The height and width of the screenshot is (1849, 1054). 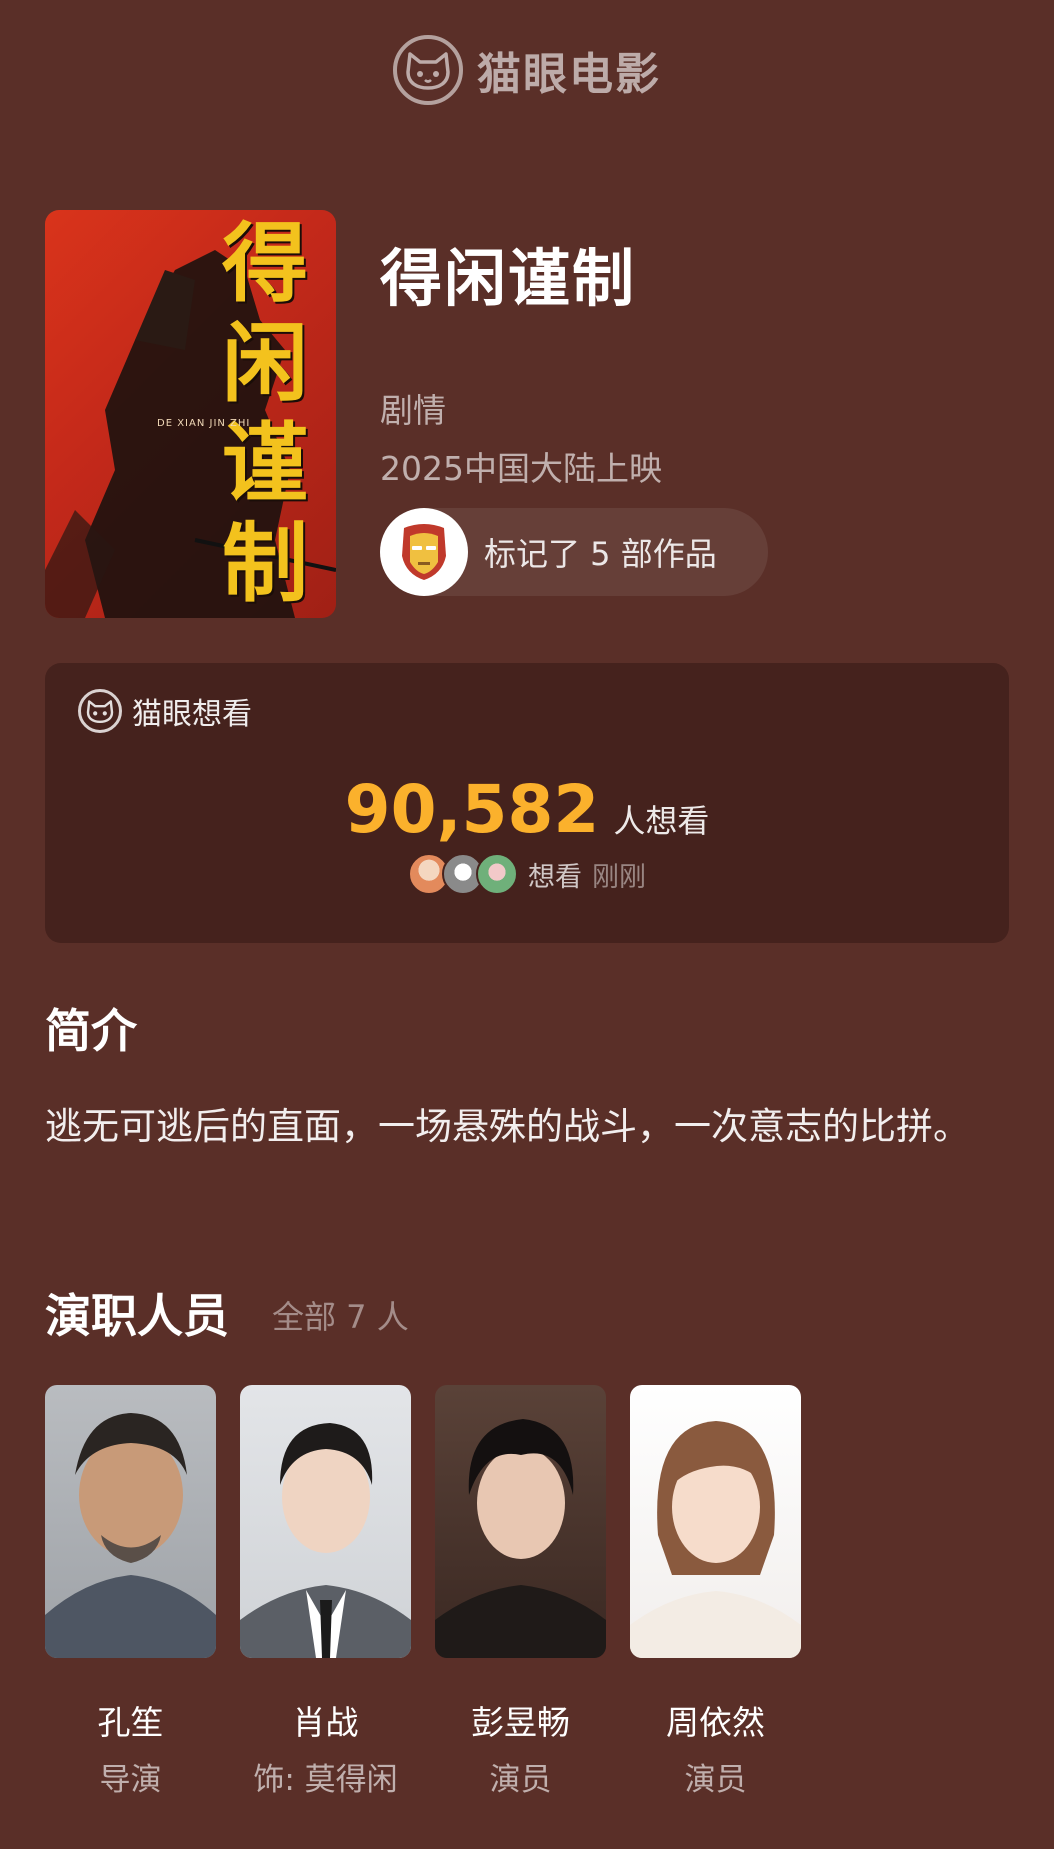 I want to click on app-header: 猫眼电影, so click(x=527, y=70).